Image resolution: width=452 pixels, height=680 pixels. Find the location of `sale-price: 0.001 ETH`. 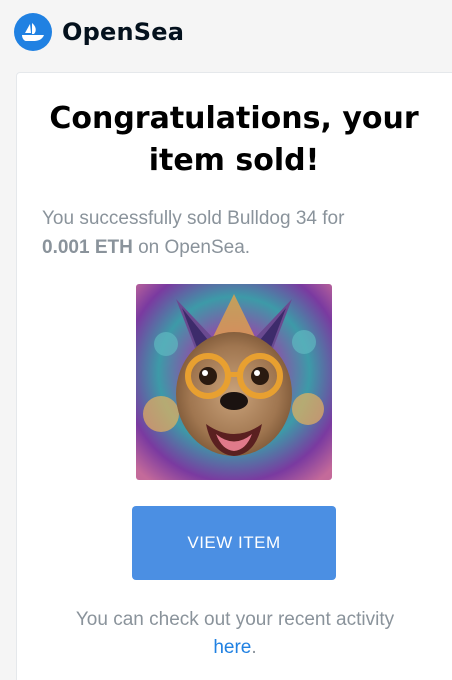

sale-price: 0.001 ETH is located at coordinates (87, 247).